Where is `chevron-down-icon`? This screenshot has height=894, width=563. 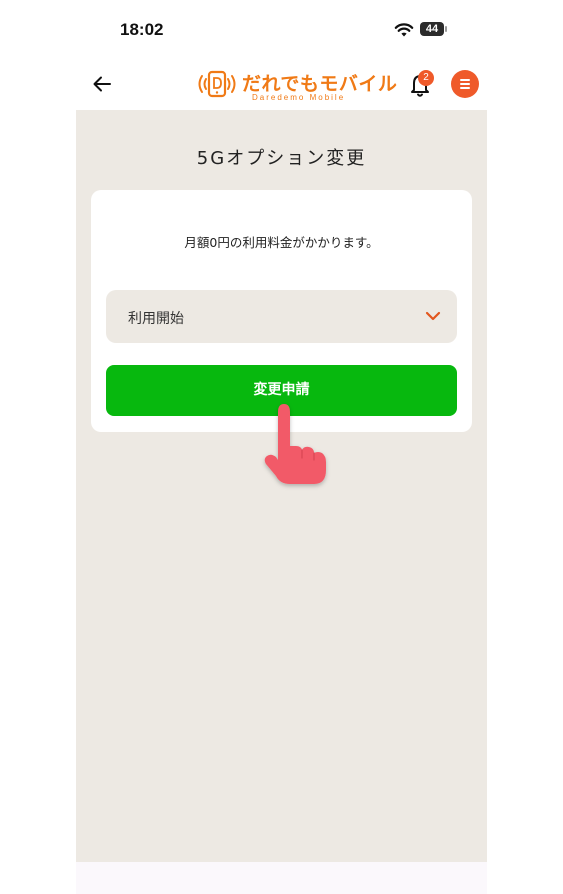
chevron-down-icon is located at coordinates (433, 316).